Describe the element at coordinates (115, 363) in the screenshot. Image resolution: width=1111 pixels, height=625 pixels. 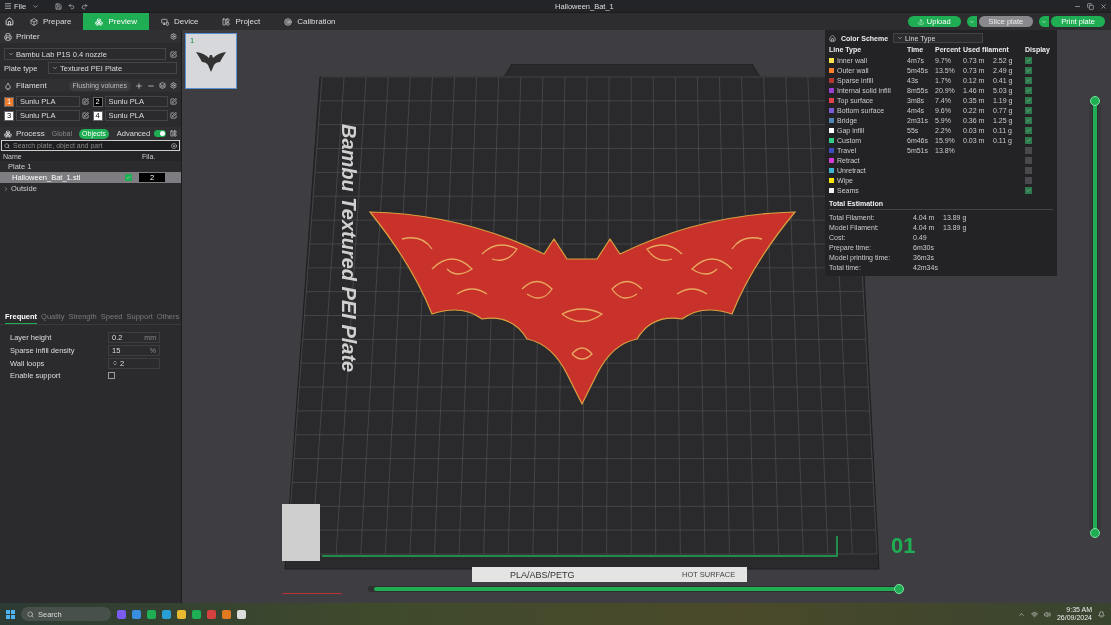
I see `spin-icon` at that location.